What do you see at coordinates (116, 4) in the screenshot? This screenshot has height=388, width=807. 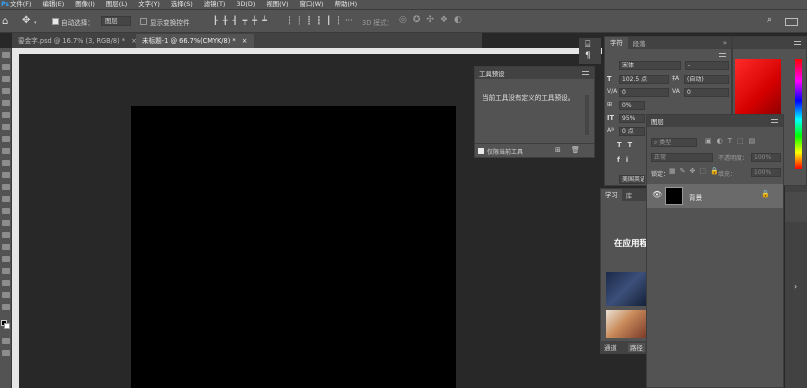 I see `menu-layer: 图层(L)` at bounding box center [116, 4].